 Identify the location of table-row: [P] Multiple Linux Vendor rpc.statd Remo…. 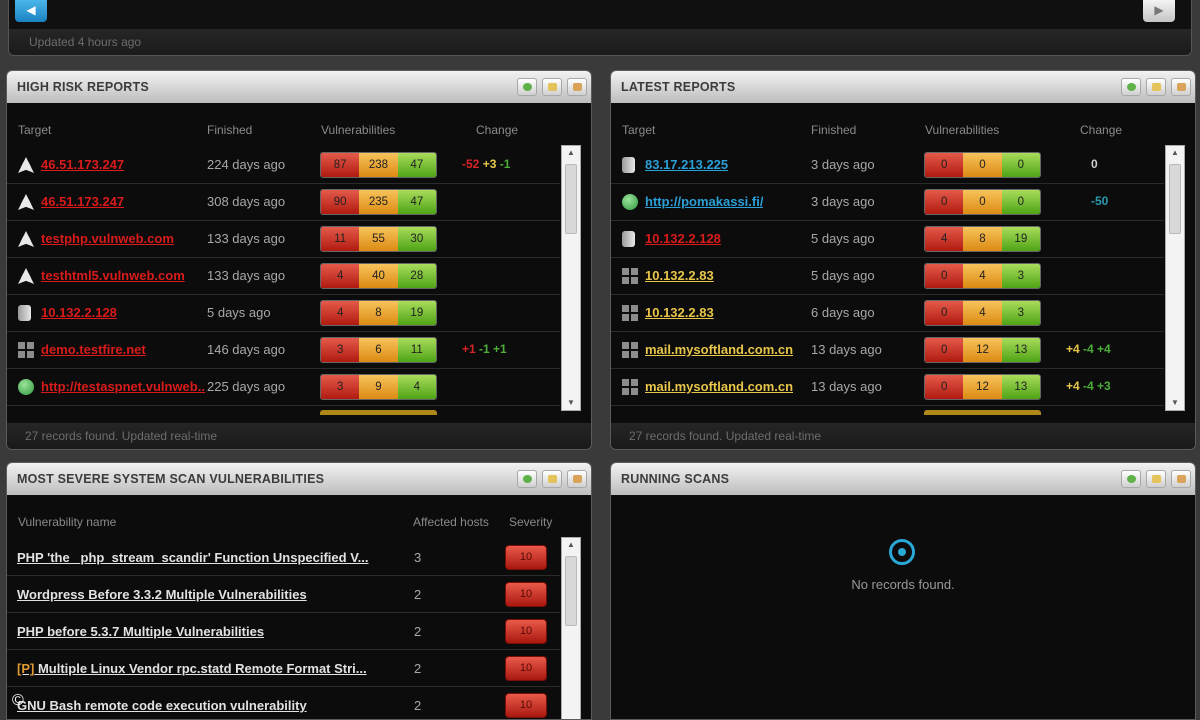
(283, 668).